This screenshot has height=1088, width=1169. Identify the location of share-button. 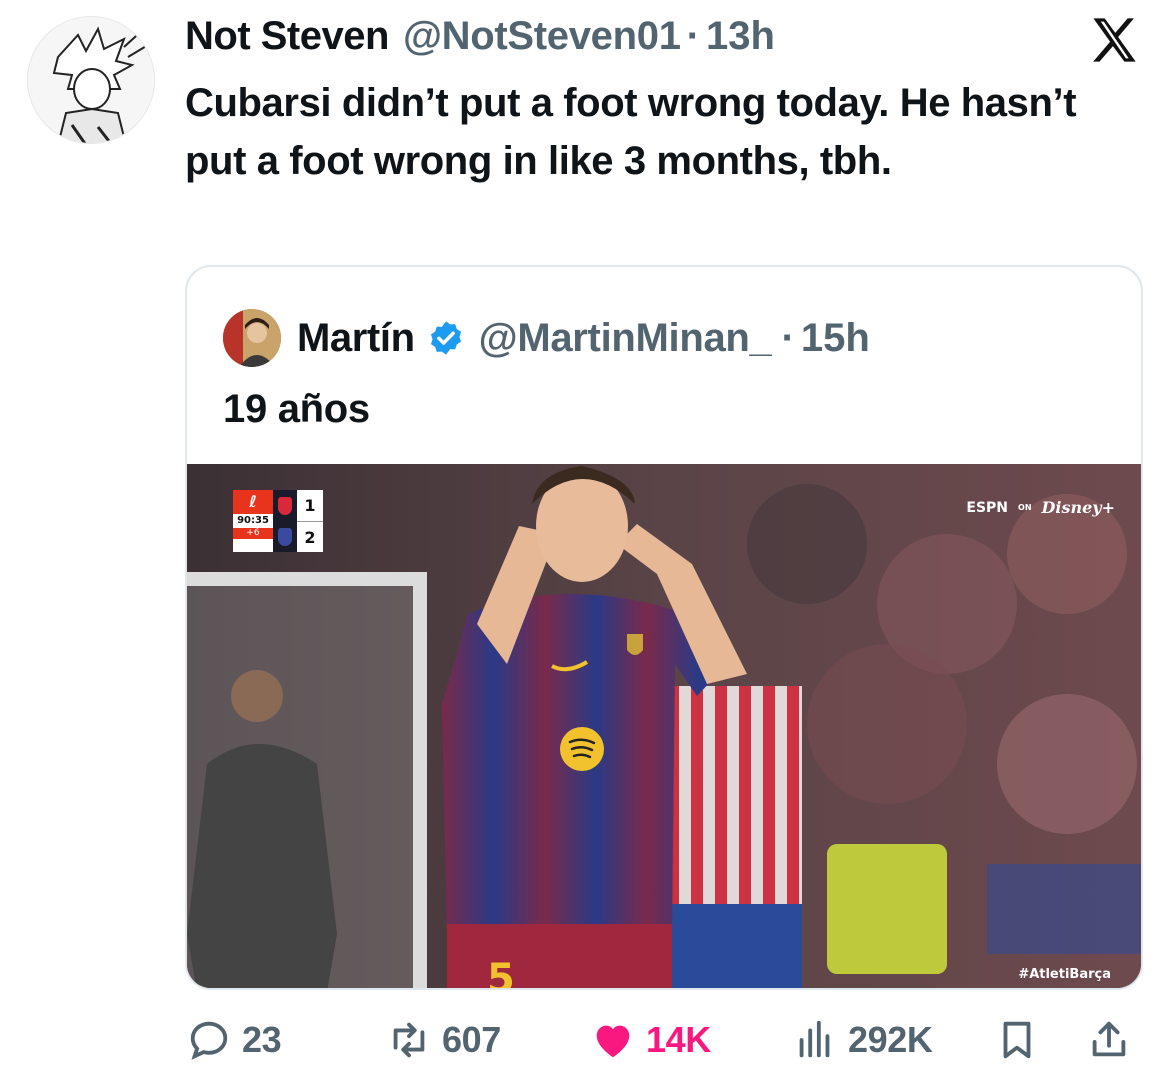
(1109, 1040).